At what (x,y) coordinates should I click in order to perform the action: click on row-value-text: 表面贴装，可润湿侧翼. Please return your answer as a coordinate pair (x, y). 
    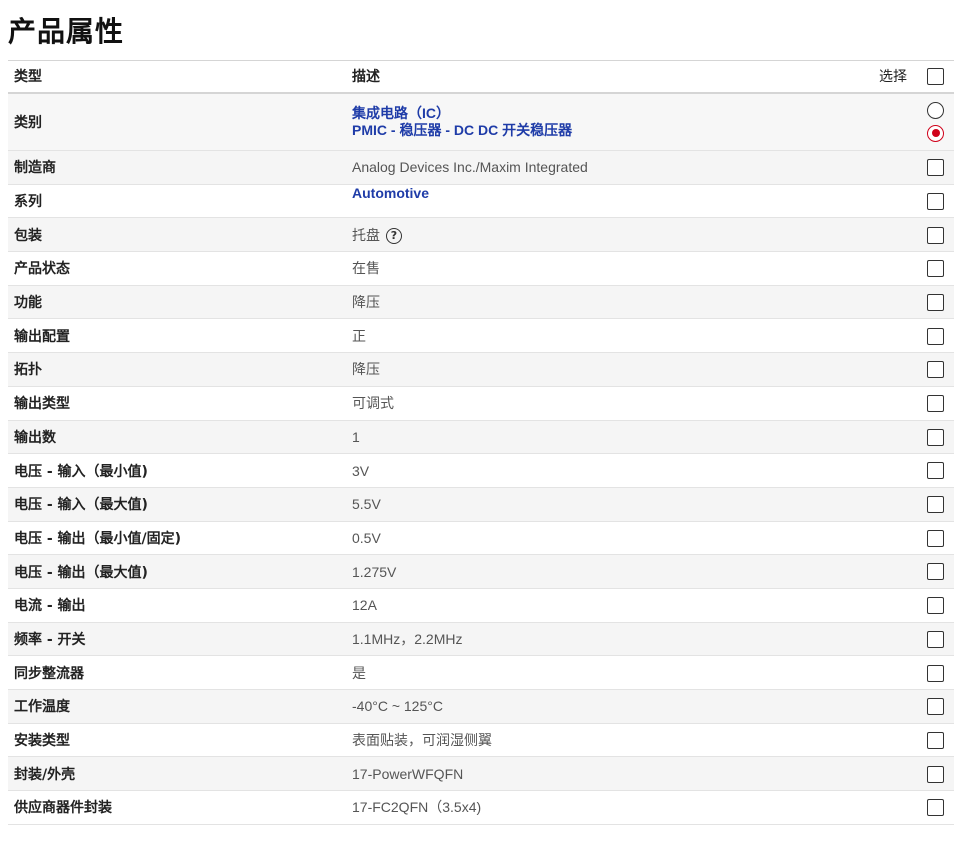
    Looking at the image, I should click on (422, 740).